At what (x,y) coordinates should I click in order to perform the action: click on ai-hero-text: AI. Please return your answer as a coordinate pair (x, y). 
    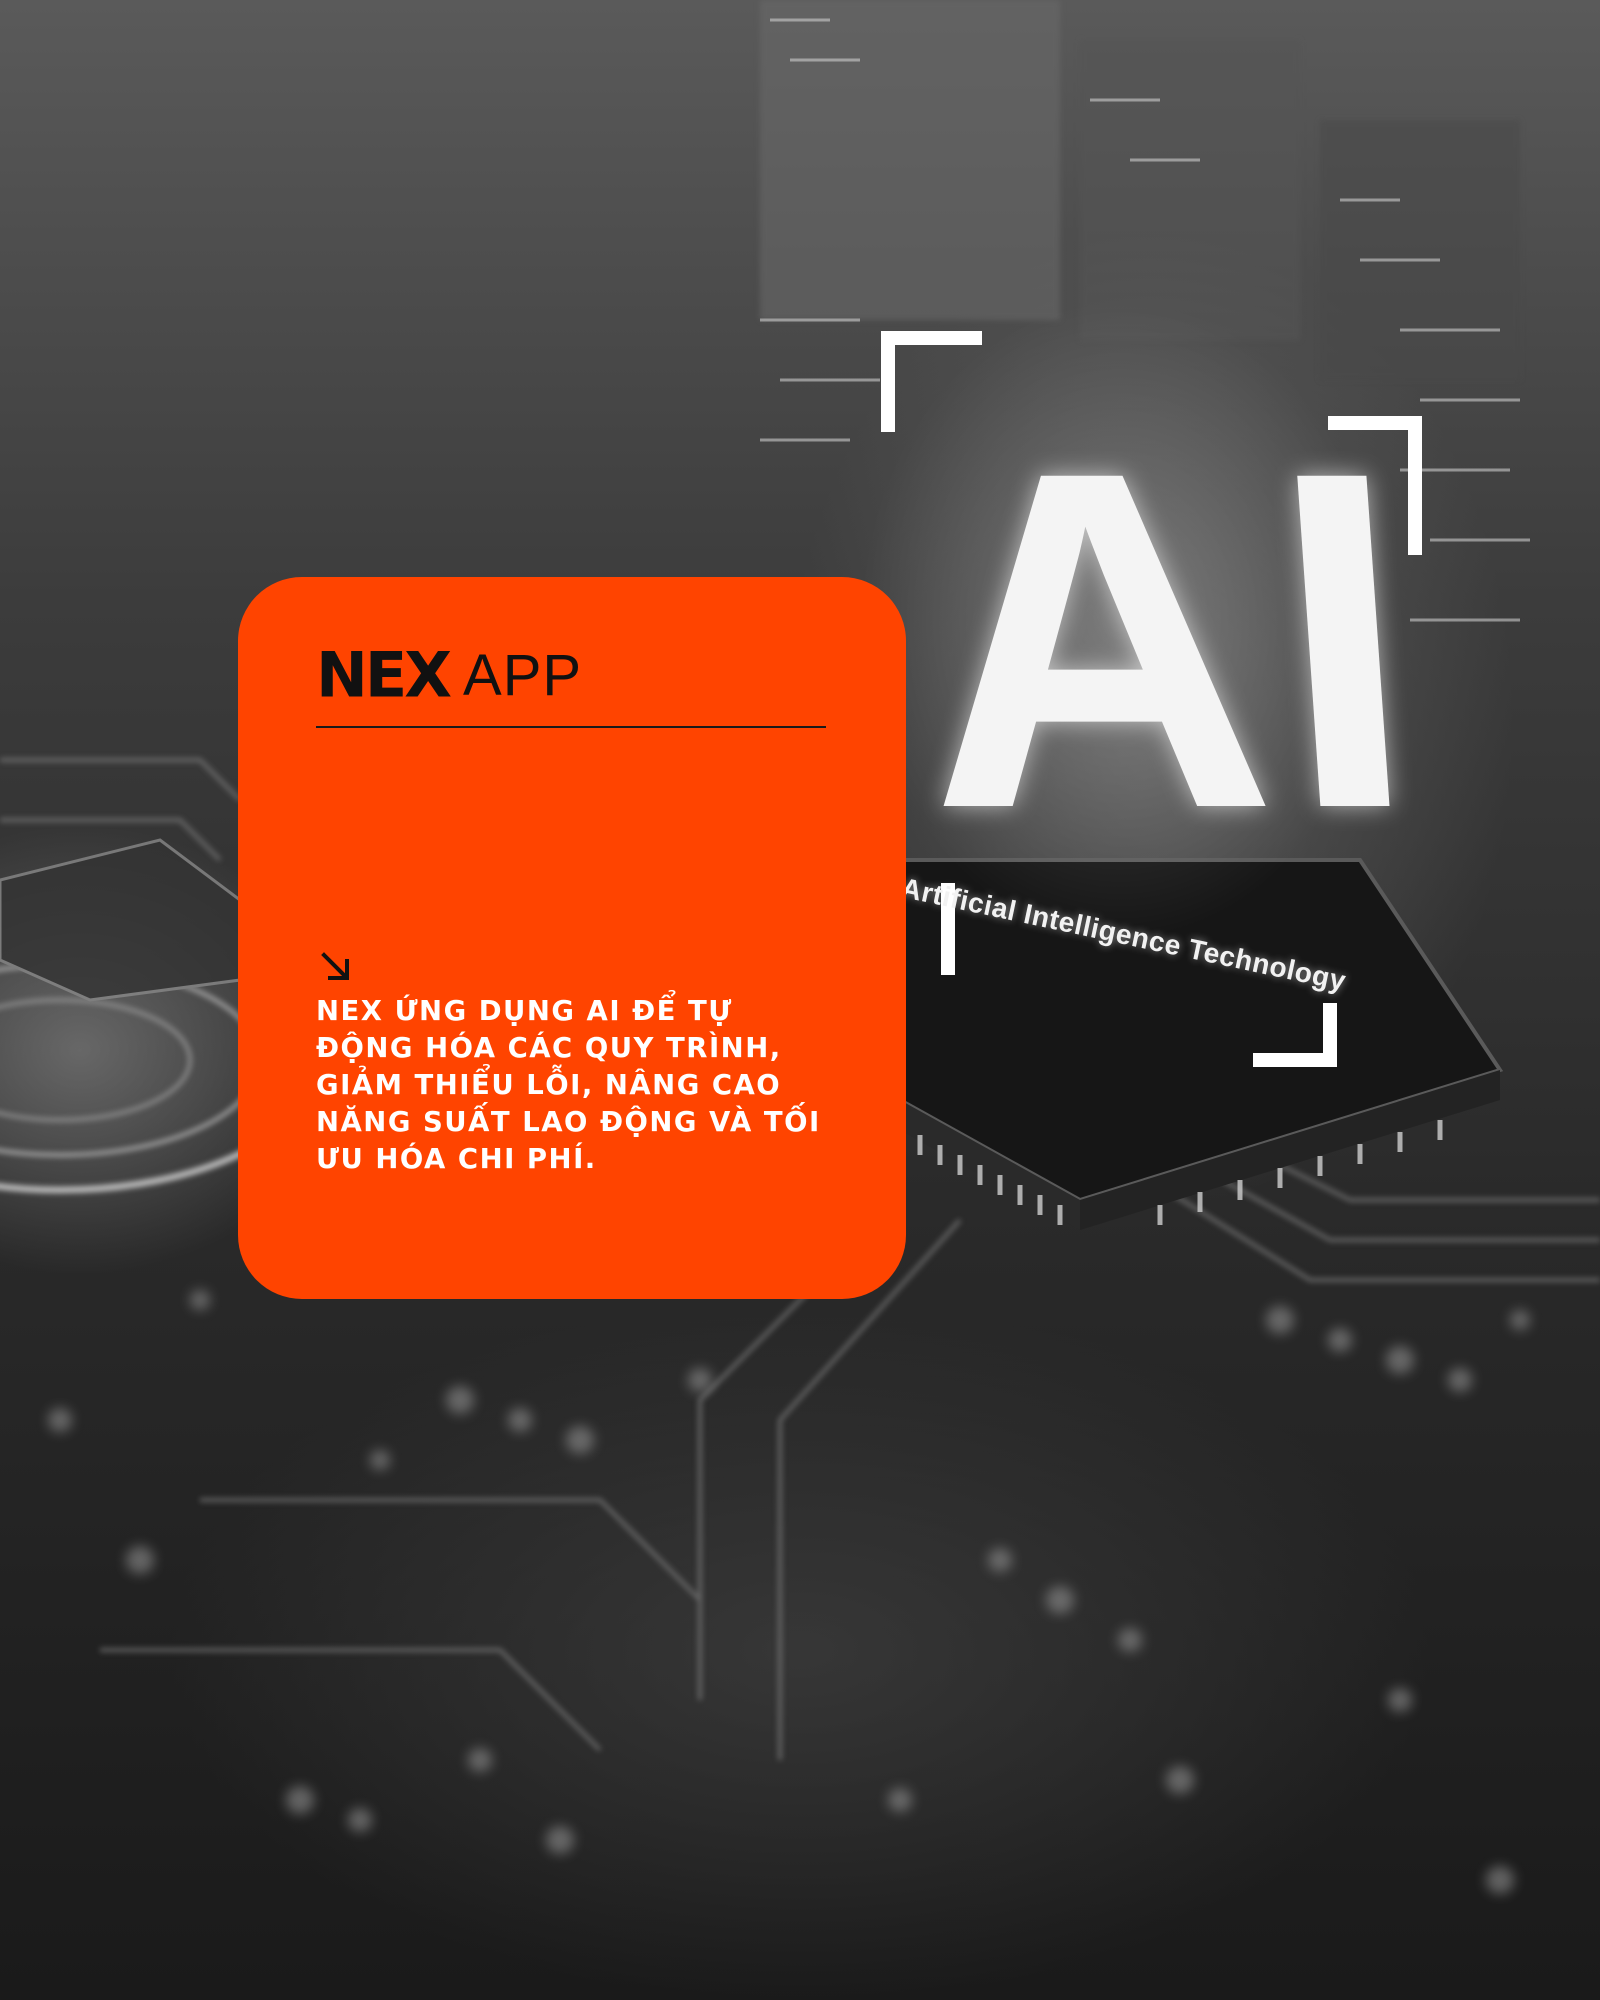
    Looking at the image, I should click on (1170, 639).